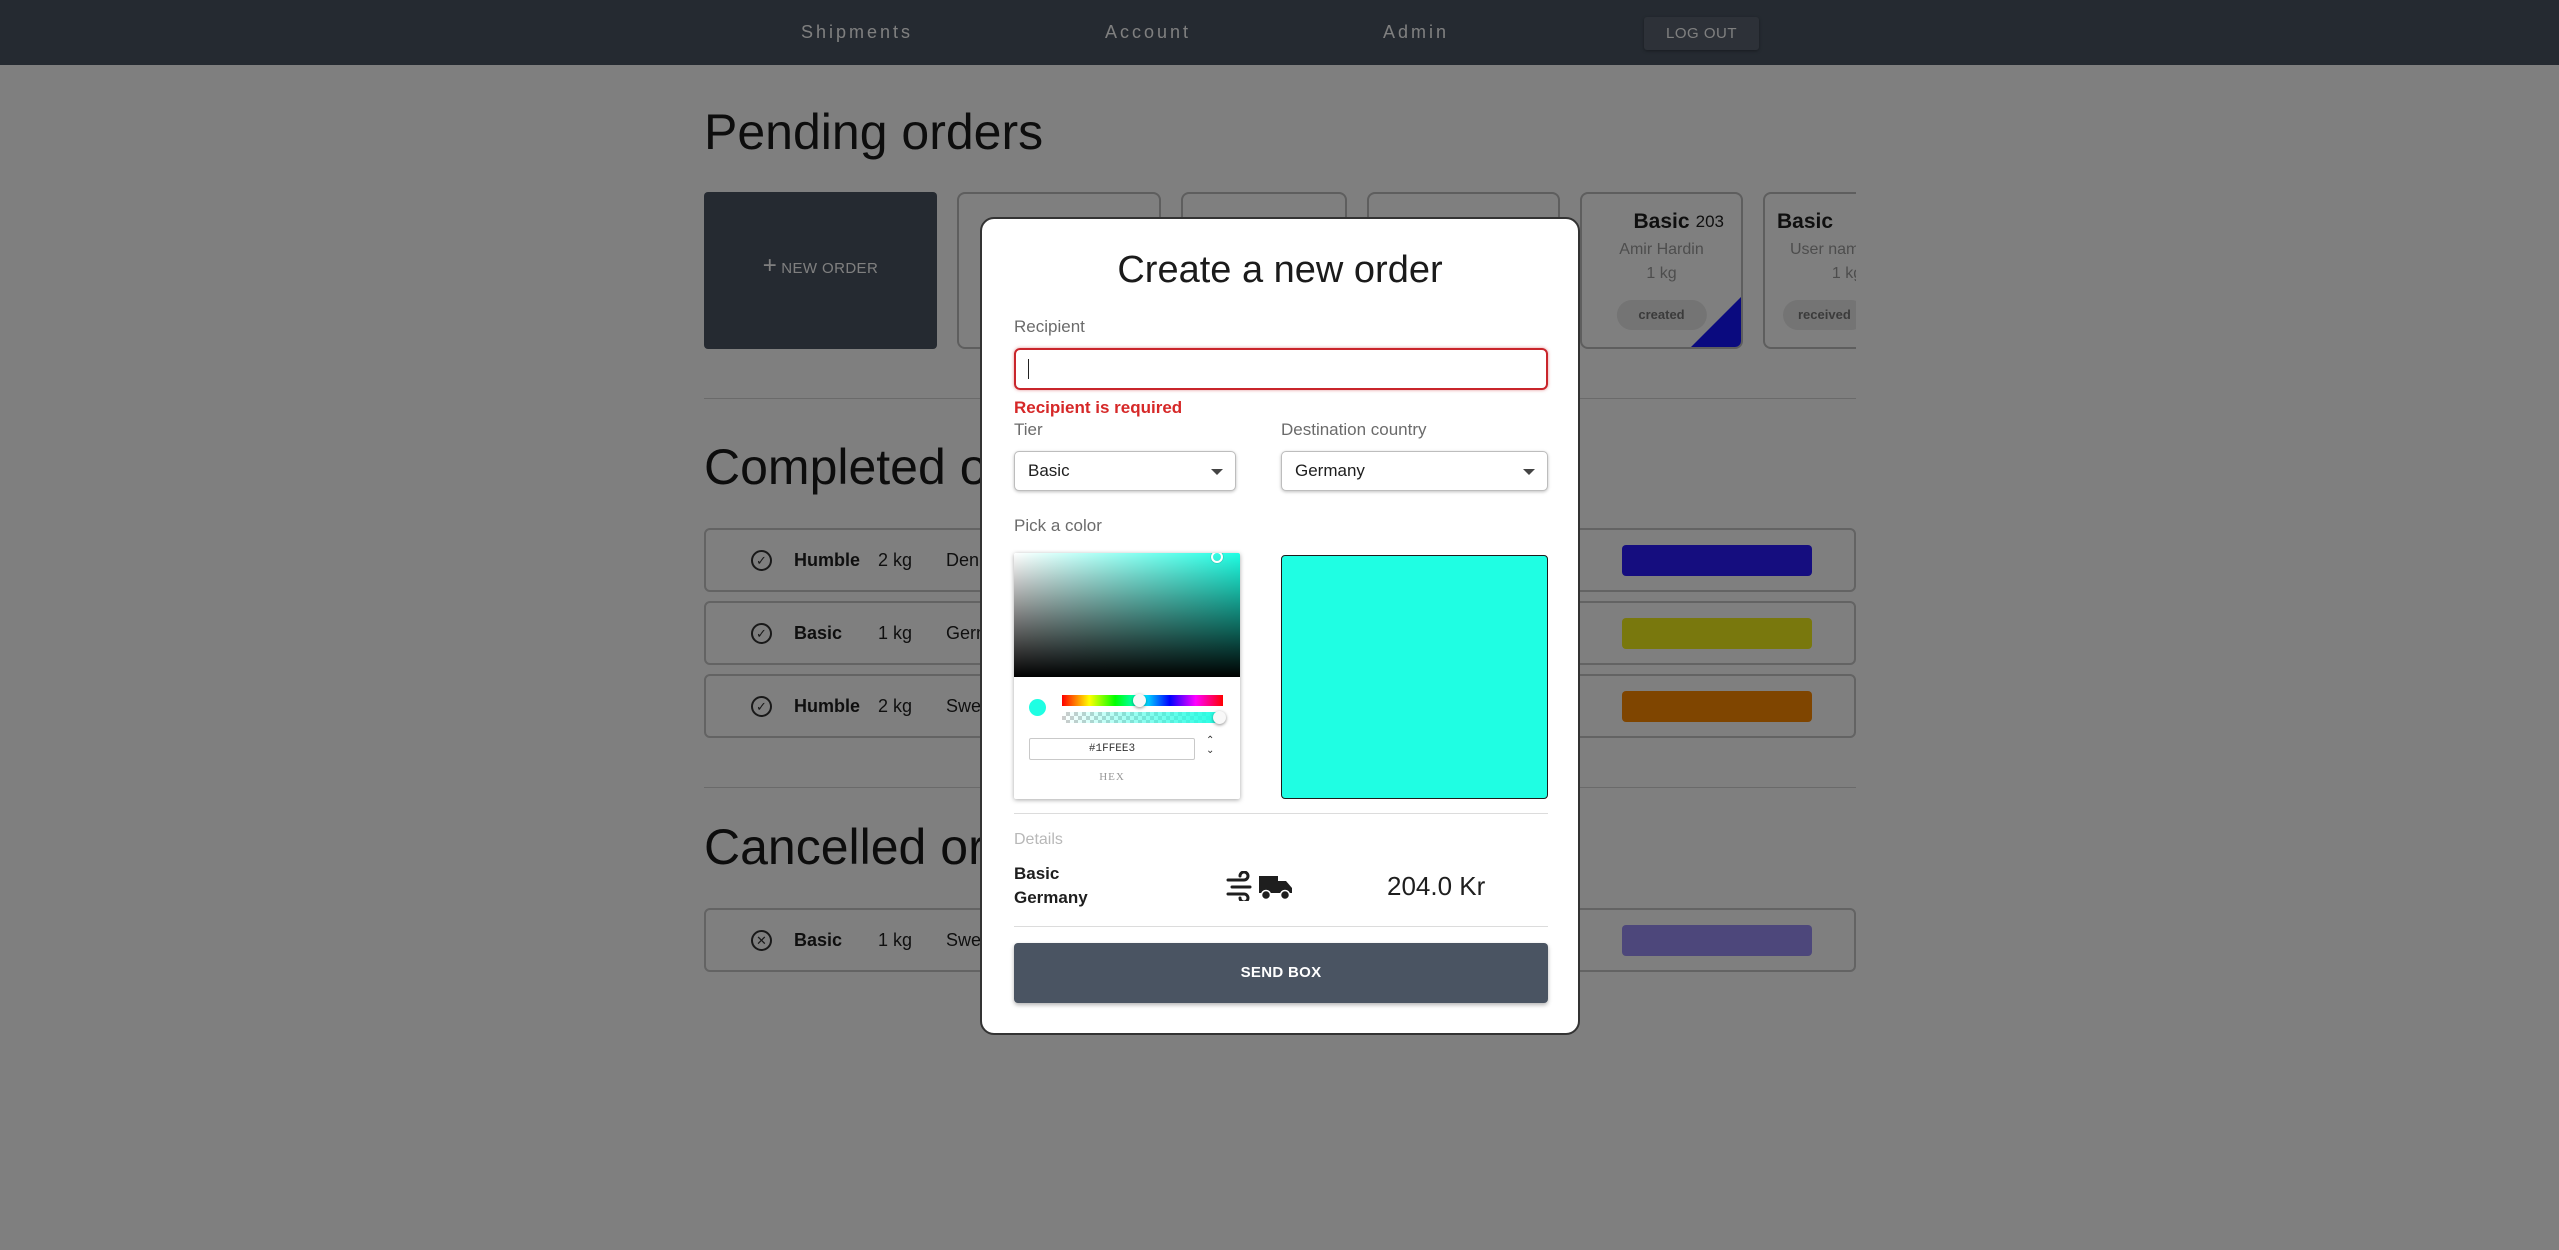 Image resolution: width=2559 pixels, height=1250 pixels. Describe the element at coordinates (1049, 470) in the screenshot. I see `tier-value: Basic` at that location.